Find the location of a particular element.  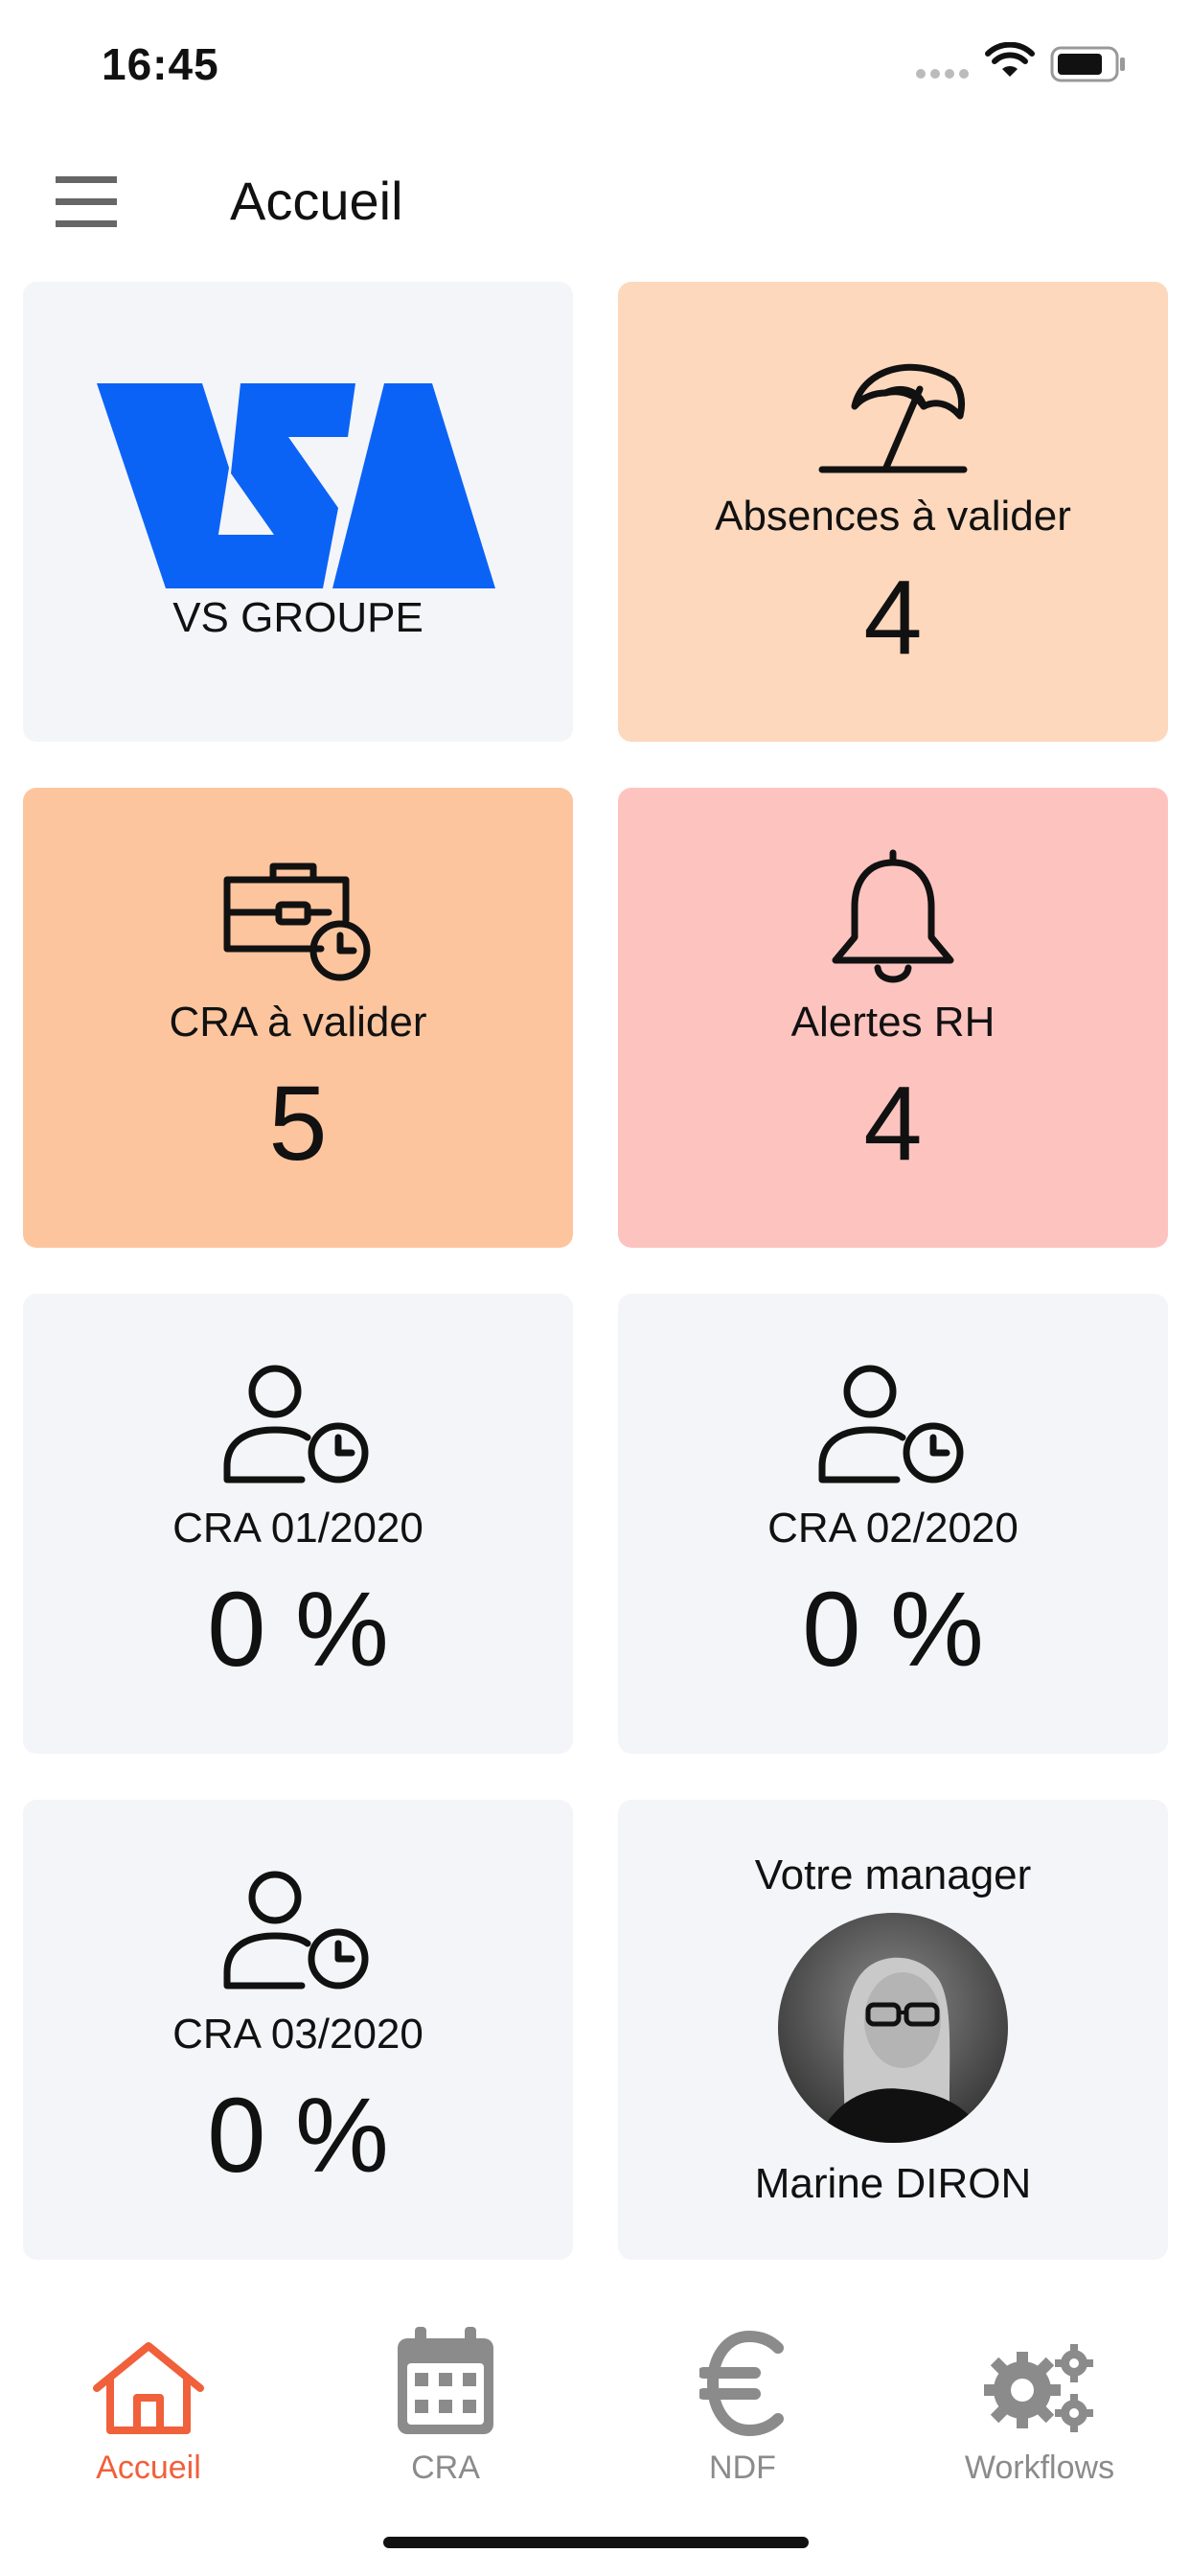

cra-01-label: CRA 01/2020 is located at coordinates (297, 1529).